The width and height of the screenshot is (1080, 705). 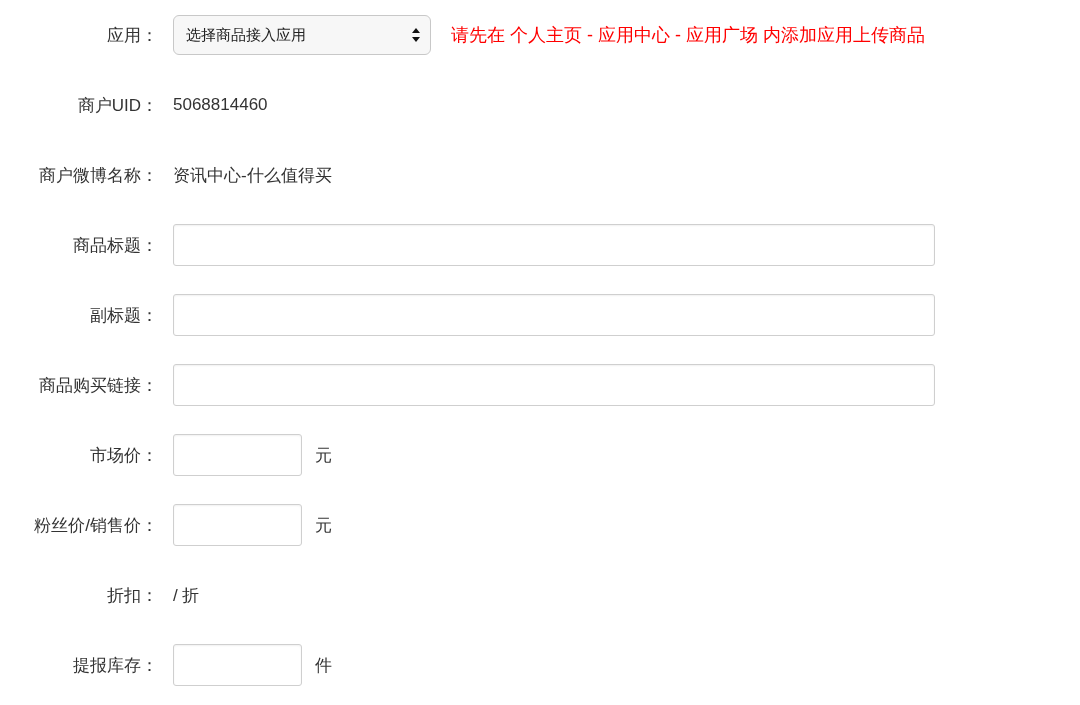 I want to click on field-label: 提报库存：, so click(x=115, y=665).